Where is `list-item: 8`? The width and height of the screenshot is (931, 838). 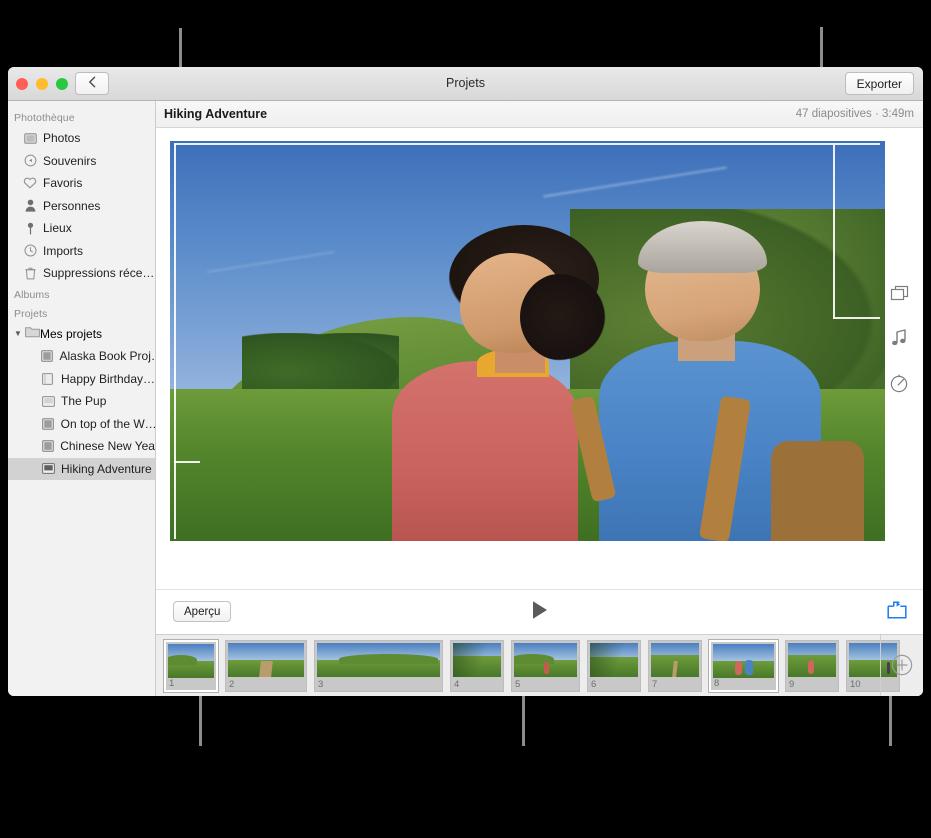
list-item: 8 is located at coordinates (743, 665).